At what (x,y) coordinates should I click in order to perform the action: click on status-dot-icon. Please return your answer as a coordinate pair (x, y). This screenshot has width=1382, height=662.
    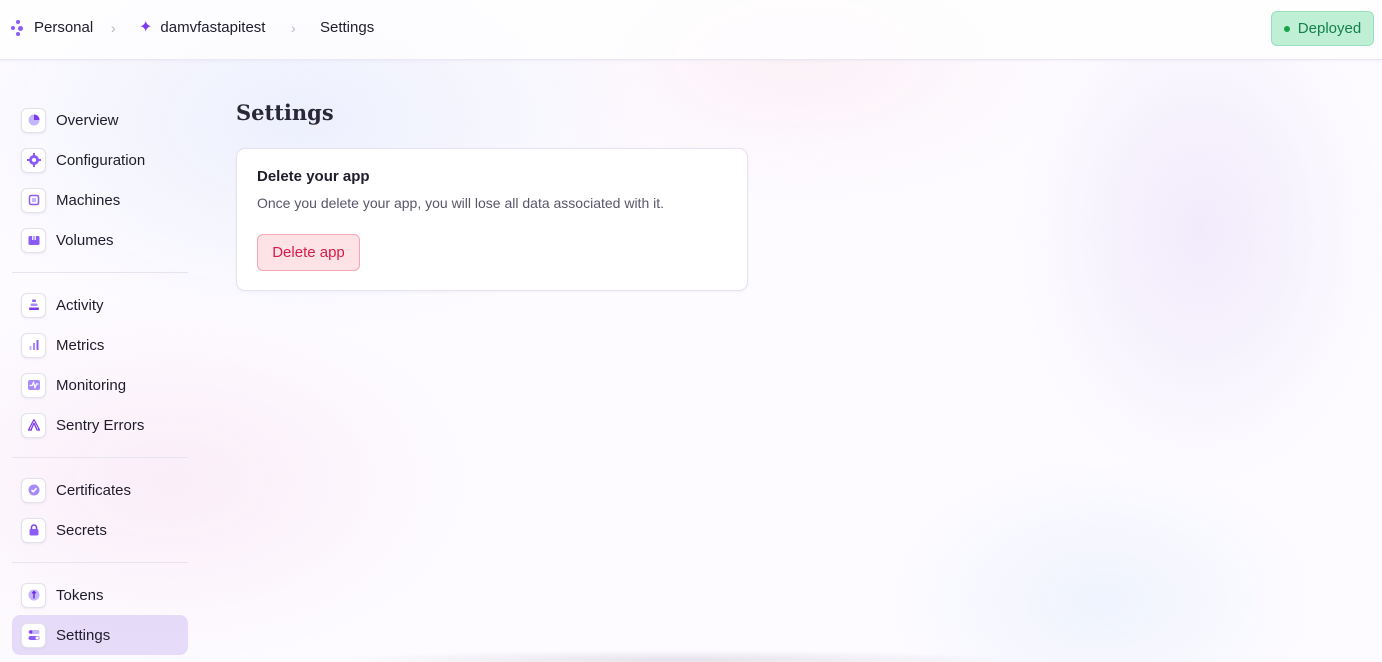
    Looking at the image, I should click on (1286, 28).